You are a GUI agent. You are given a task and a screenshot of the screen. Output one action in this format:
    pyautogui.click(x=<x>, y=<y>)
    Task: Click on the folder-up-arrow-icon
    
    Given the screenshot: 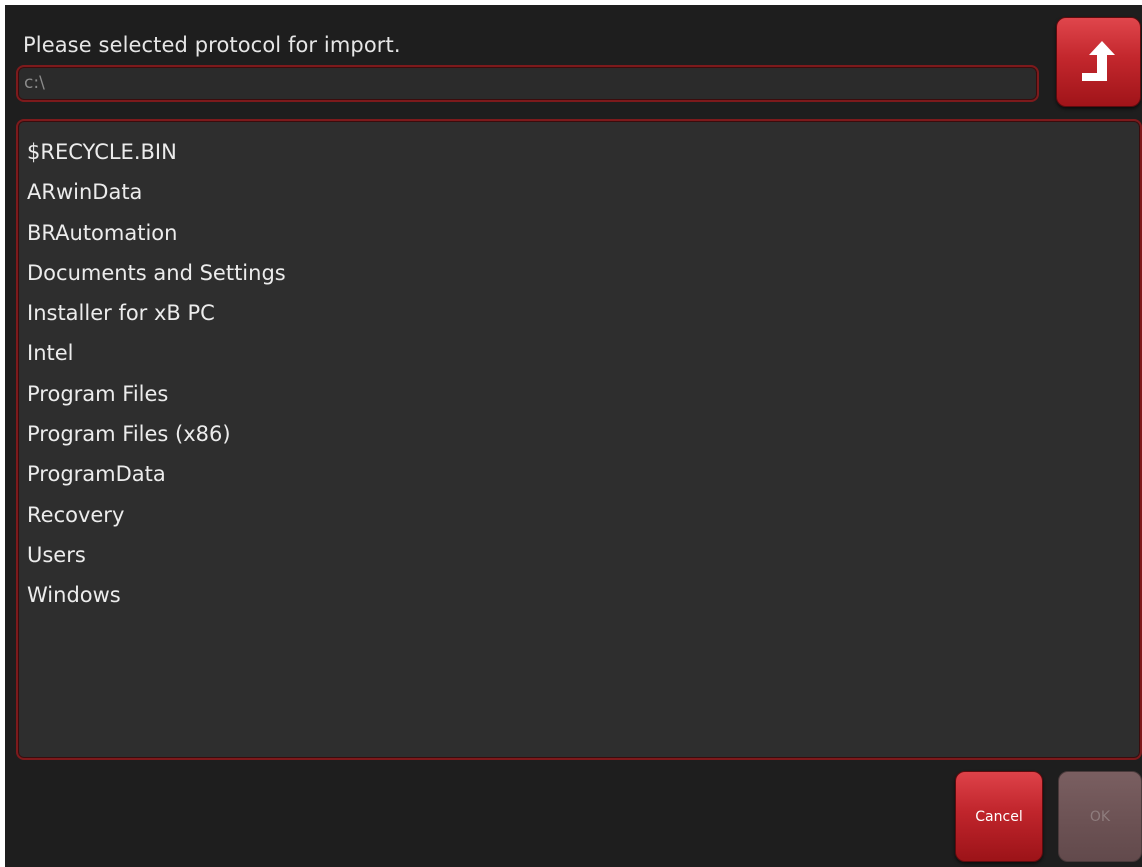 What is the action you would take?
    pyautogui.click(x=1098, y=61)
    